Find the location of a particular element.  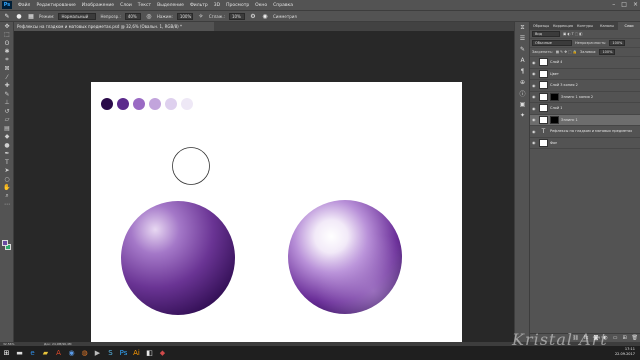

firefox-icon: ◍ is located at coordinates (84, 353).